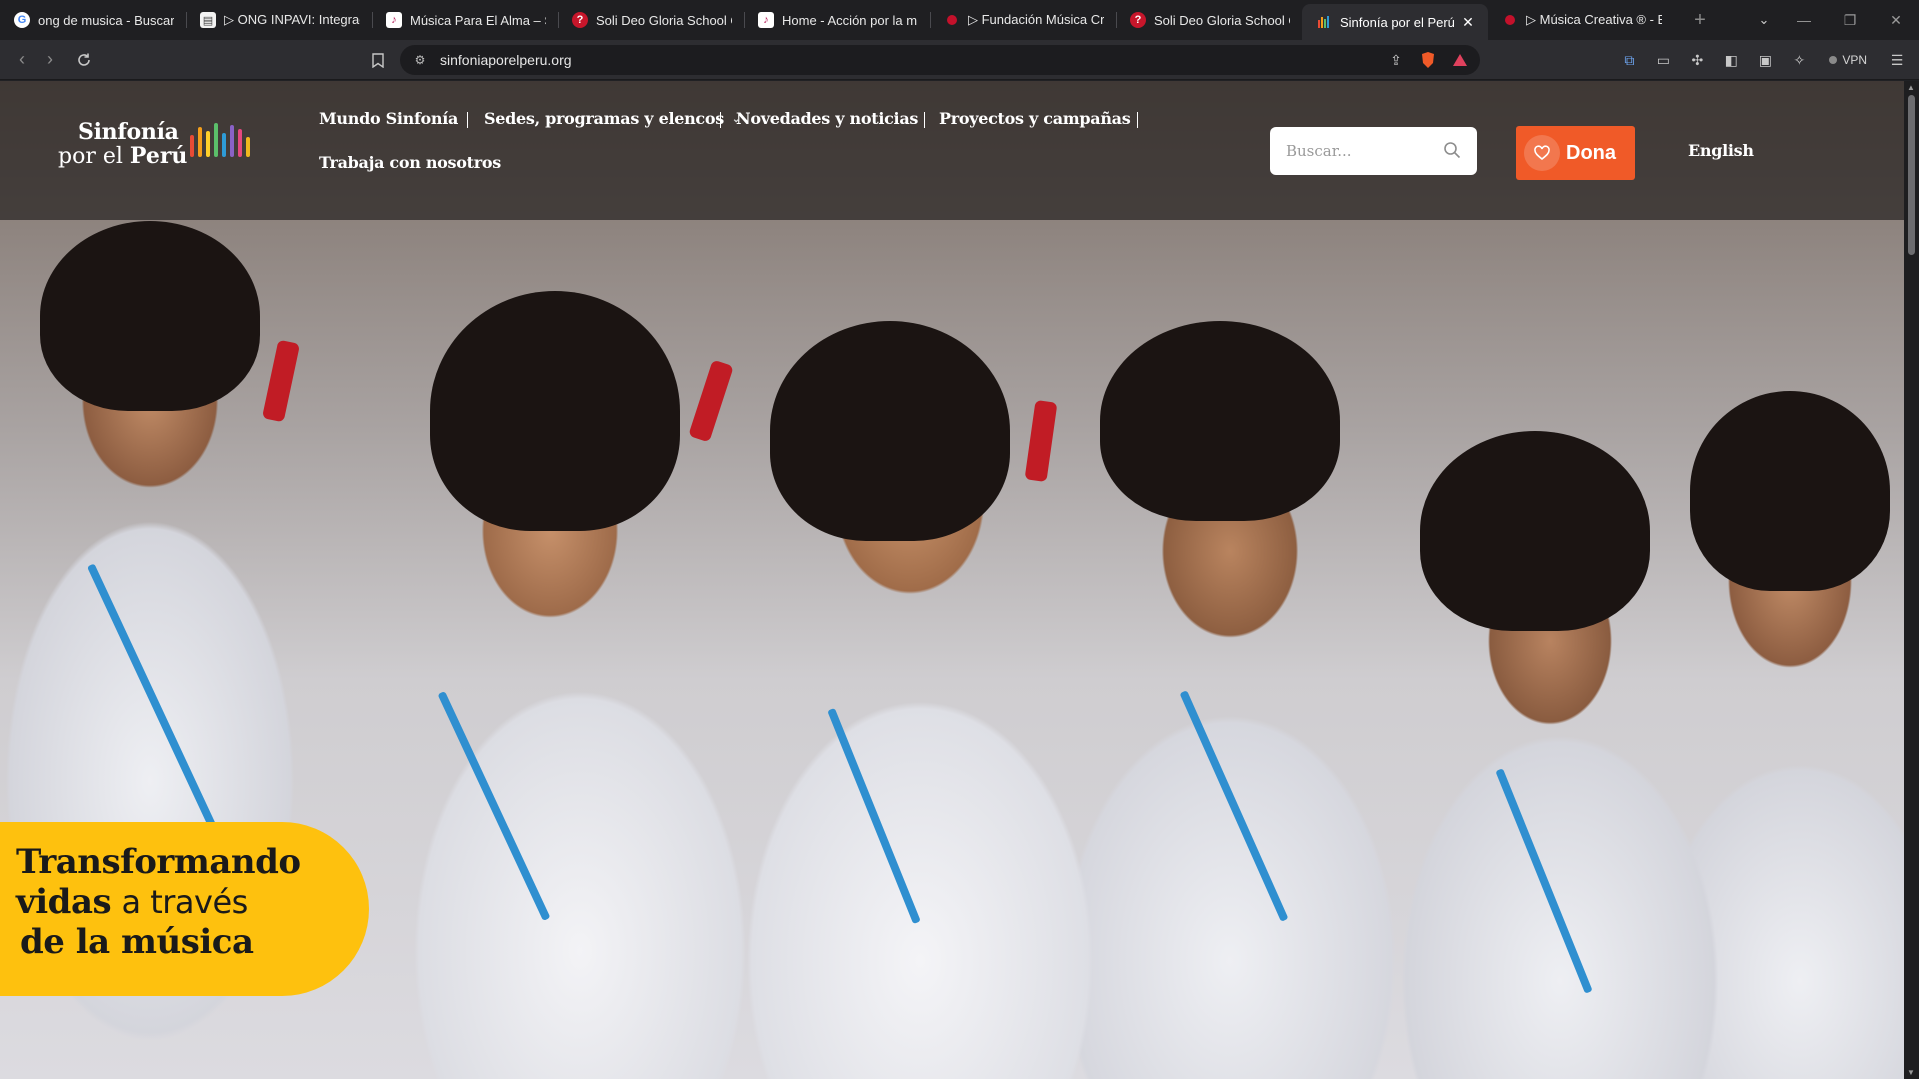 The height and width of the screenshot is (1079, 1919). Describe the element at coordinates (22, 60) in the screenshot. I see `back-icon: ‹` at that location.